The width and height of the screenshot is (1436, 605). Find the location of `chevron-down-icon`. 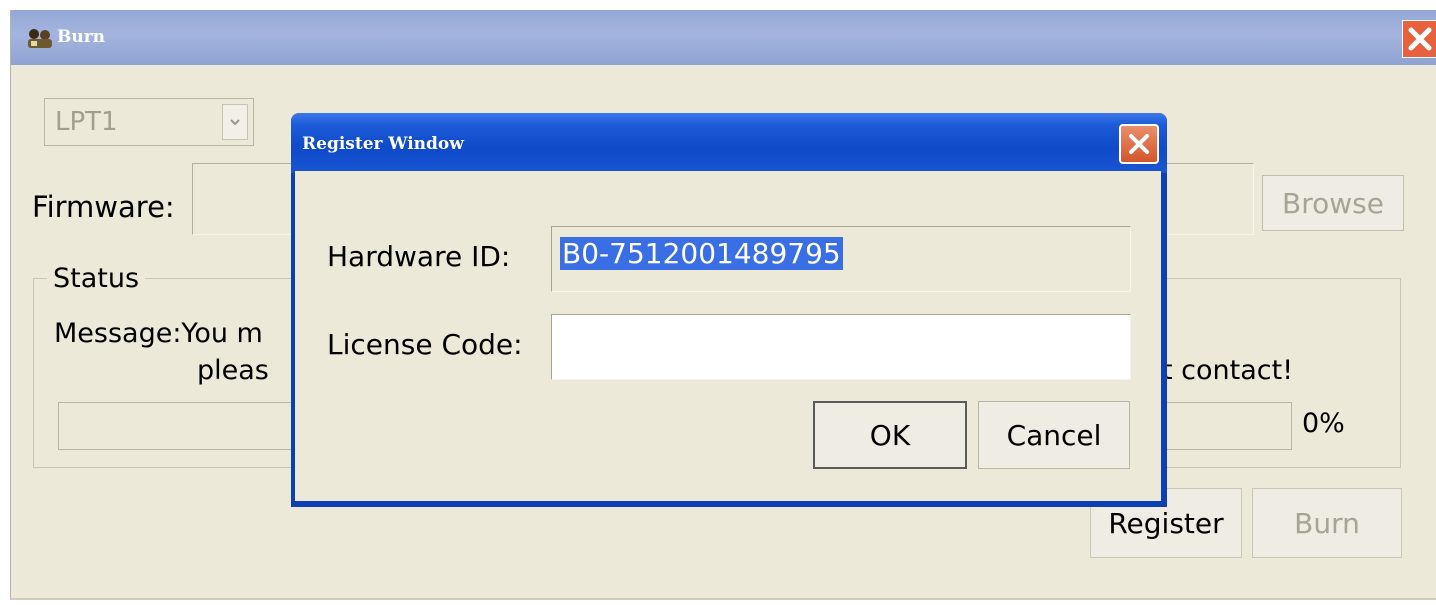

chevron-down-icon is located at coordinates (235, 122).